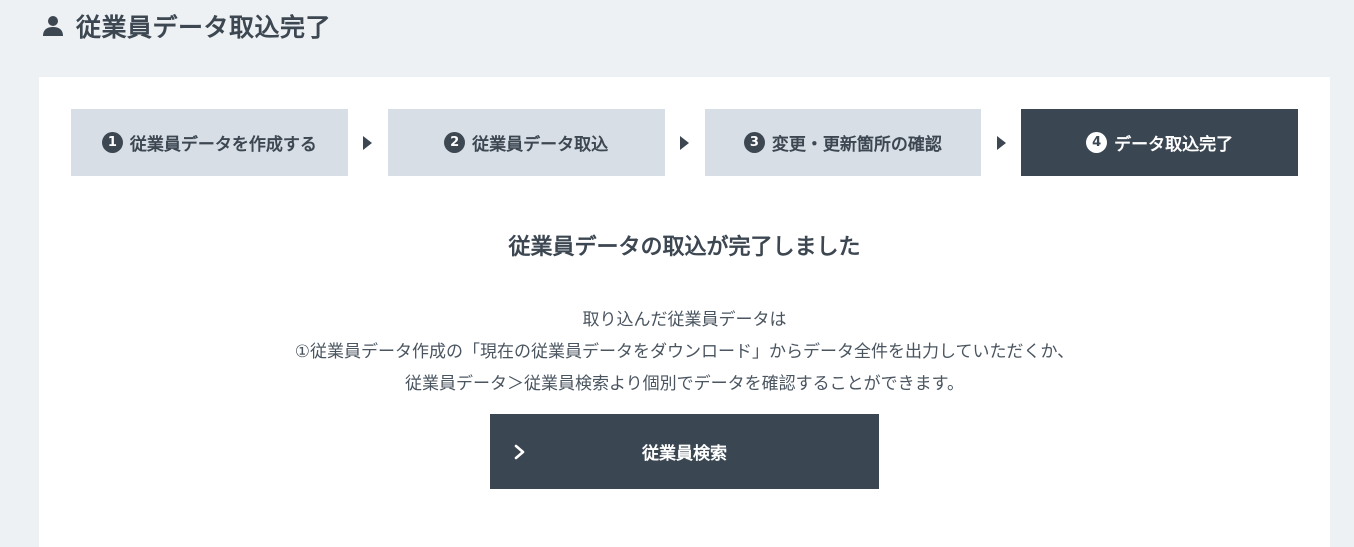 This screenshot has height=547, width=1354. I want to click on employee-search-label: 従業員検索, so click(684, 454).